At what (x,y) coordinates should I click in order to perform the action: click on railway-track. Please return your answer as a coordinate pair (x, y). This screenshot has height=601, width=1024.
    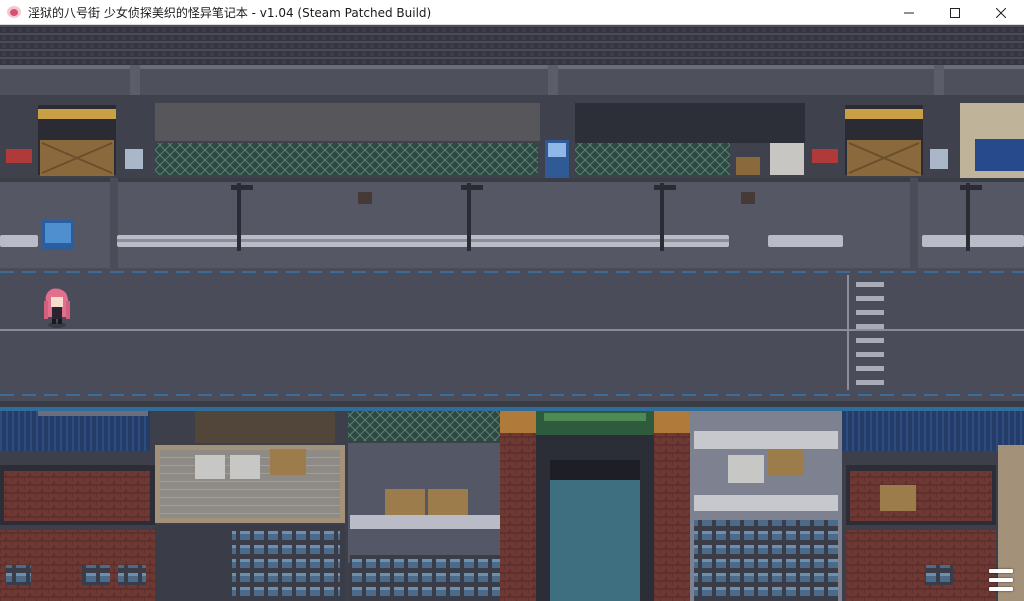
    Looking at the image, I should click on (512, 45).